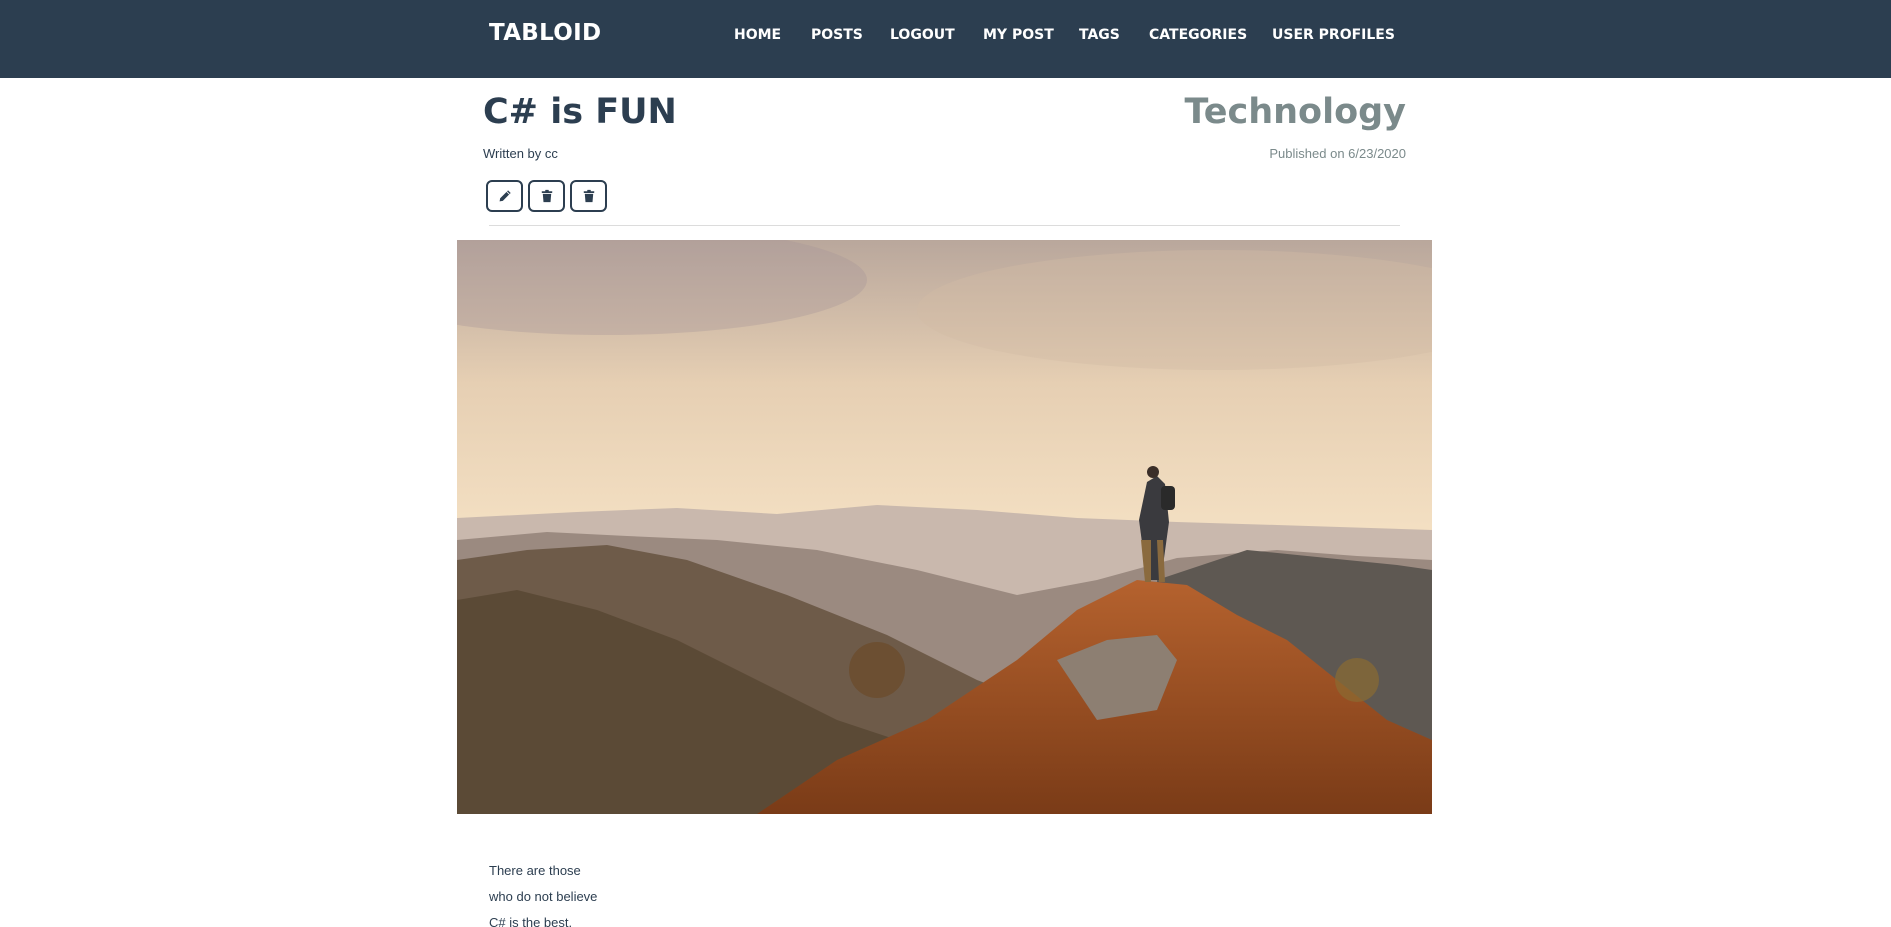 This screenshot has width=1891, height=927. I want to click on post-published-date: Published on 6/23/2020, so click(1337, 153).